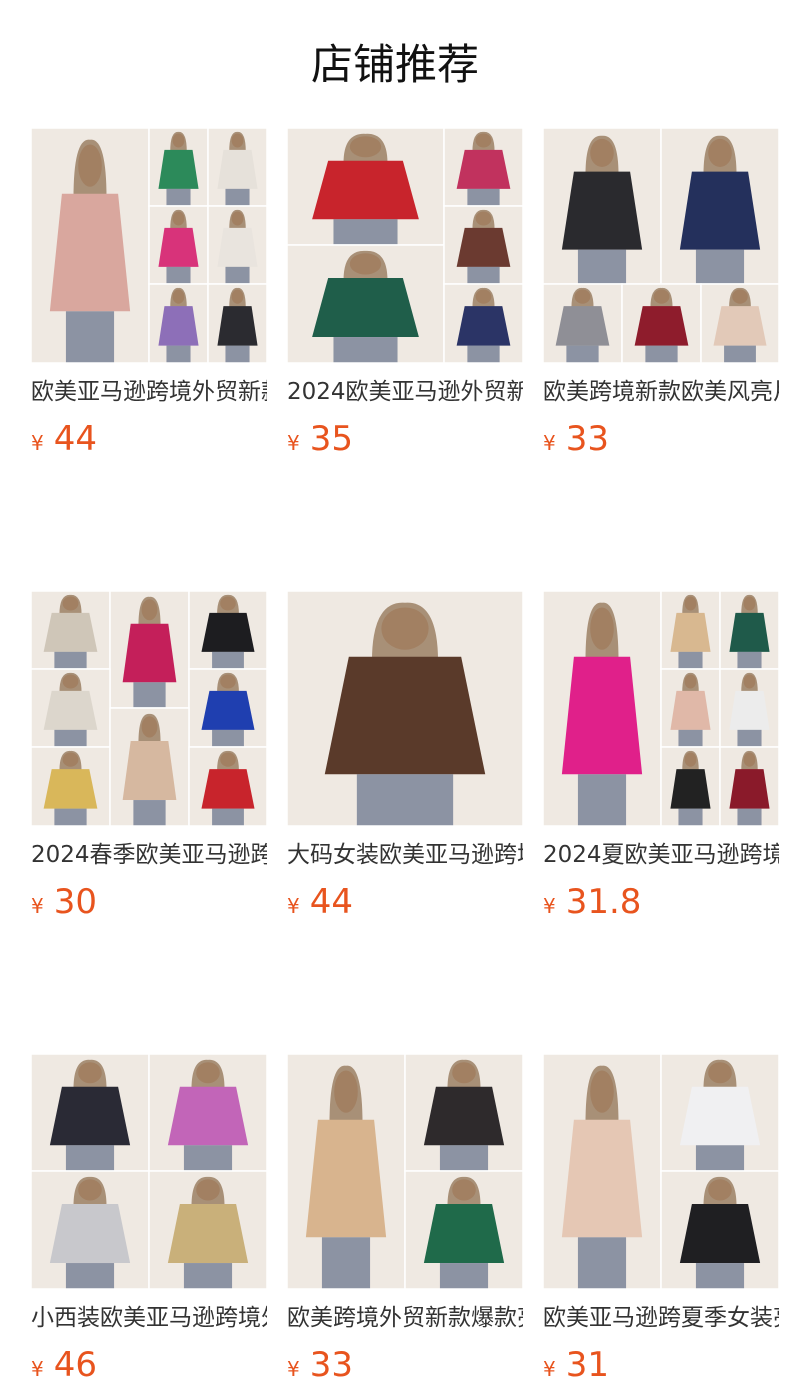 This screenshot has width=790, height=1391. What do you see at coordinates (405, 855) in the screenshot?
I see `product-name: 大码女装欧美亚马逊跨境` at bounding box center [405, 855].